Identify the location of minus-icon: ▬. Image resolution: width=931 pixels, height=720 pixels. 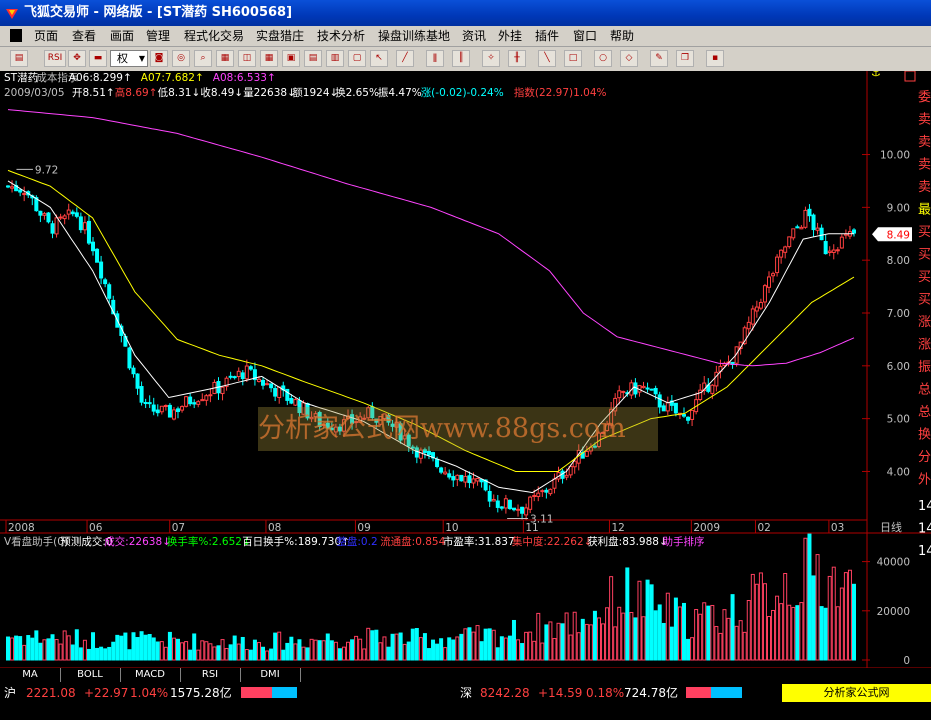
(98, 58).